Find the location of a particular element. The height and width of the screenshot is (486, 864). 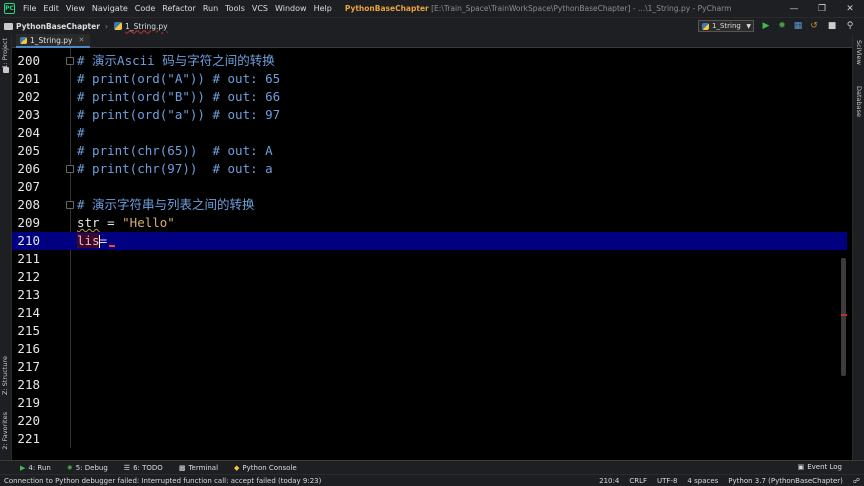

code-line: 200 # 演示Ascii 码与字符之间的转换 is located at coordinates (429, 61).